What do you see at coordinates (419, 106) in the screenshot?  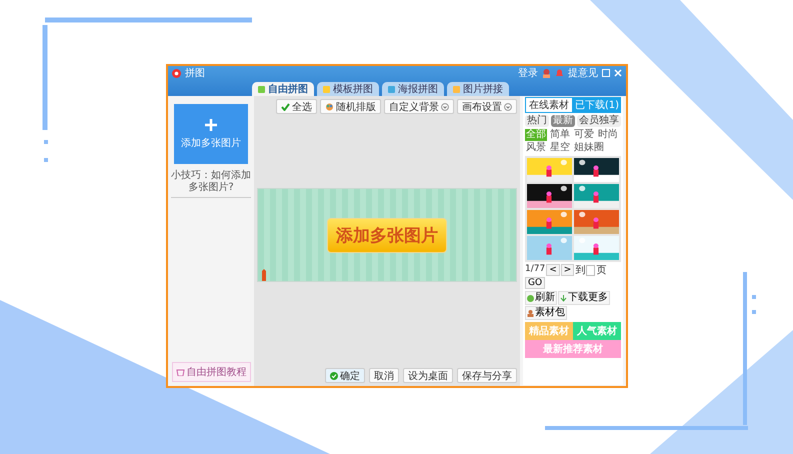 I see `toolbar-button: 自定义背景` at bounding box center [419, 106].